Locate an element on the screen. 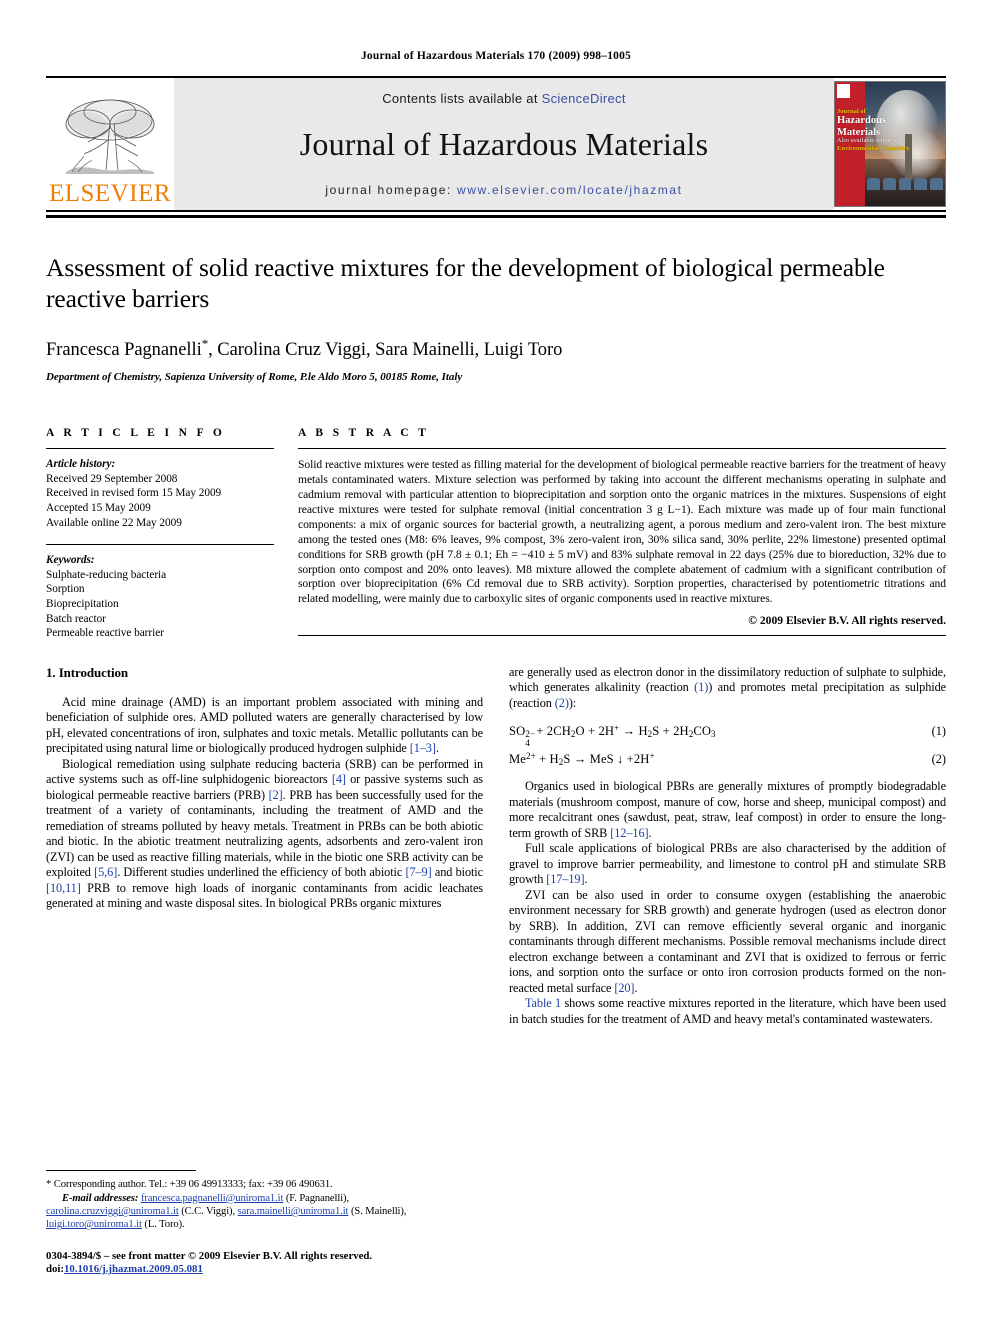 The width and height of the screenshot is (992, 1323). keyword-item: Sulphate-reducing bacteria is located at coordinates (106, 574).